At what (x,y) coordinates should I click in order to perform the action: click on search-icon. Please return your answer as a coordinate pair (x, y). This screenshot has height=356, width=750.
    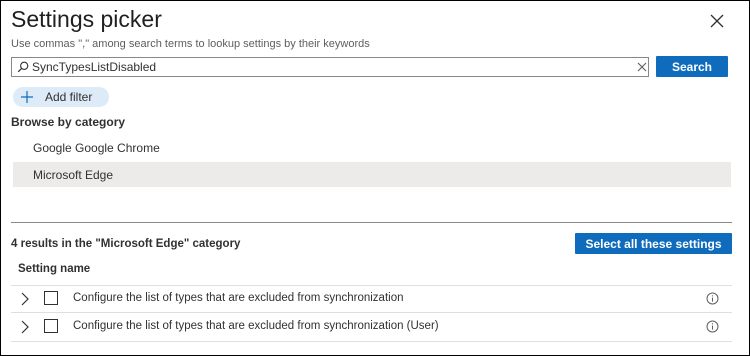
    Looking at the image, I should click on (23, 67).